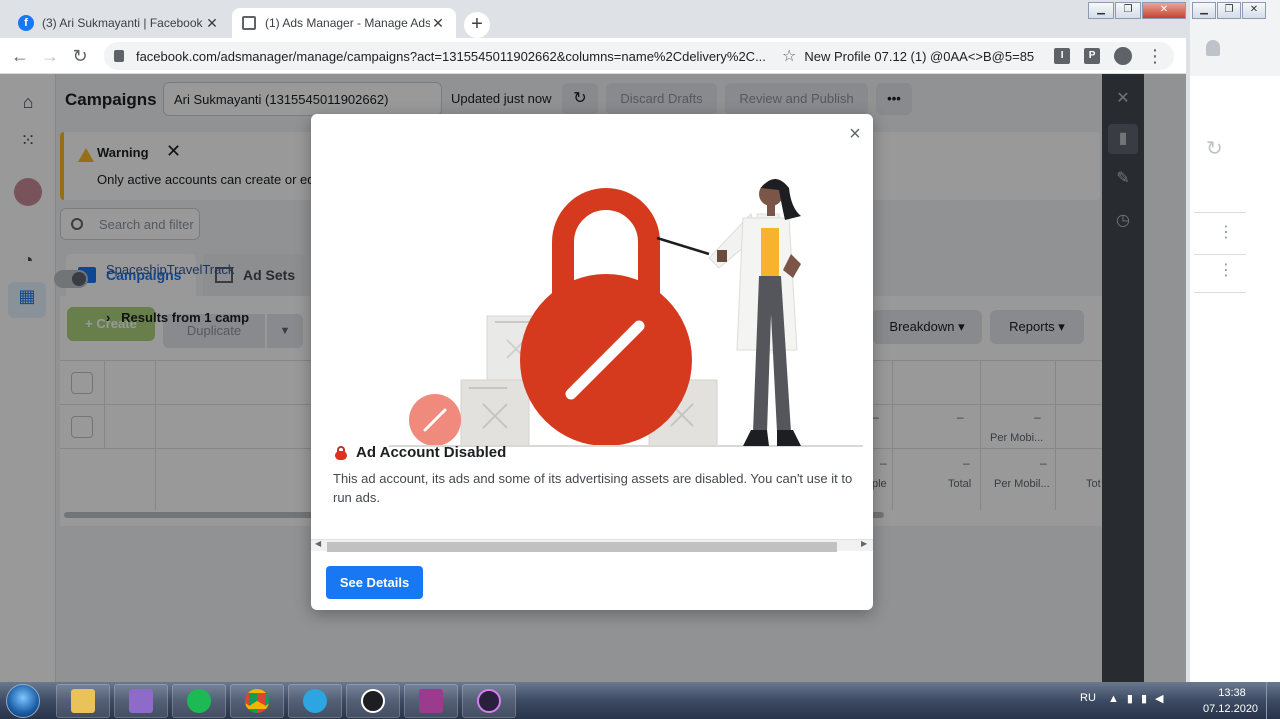  What do you see at coordinates (435, 420) in the screenshot?
I see `disabled-badge-icon` at bounding box center [435, 420].